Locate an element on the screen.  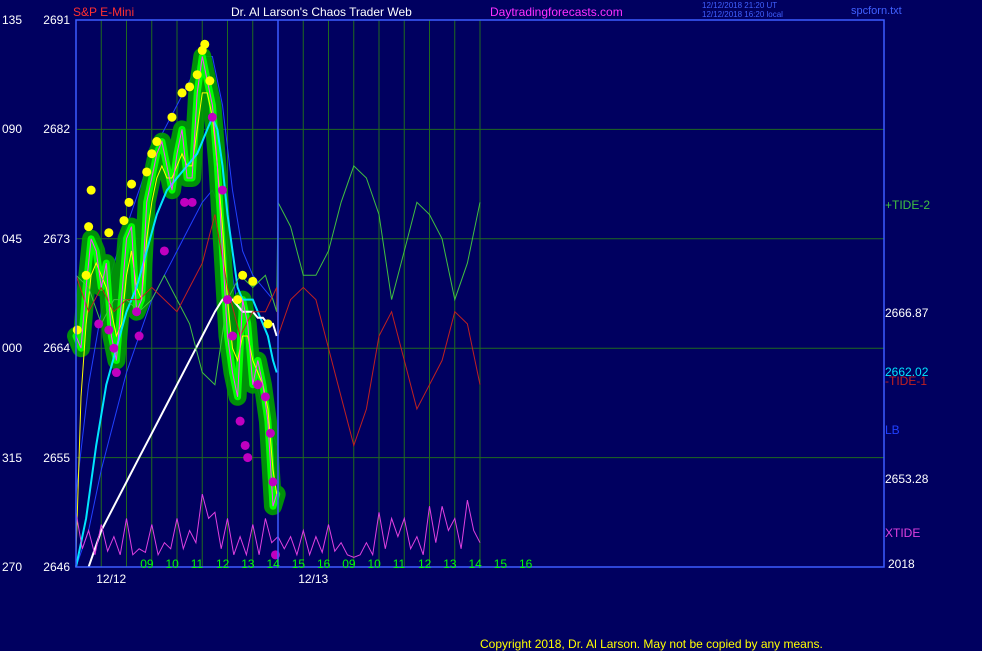
y-tick-label-right: 2682 is located at coordinates (56, 129).